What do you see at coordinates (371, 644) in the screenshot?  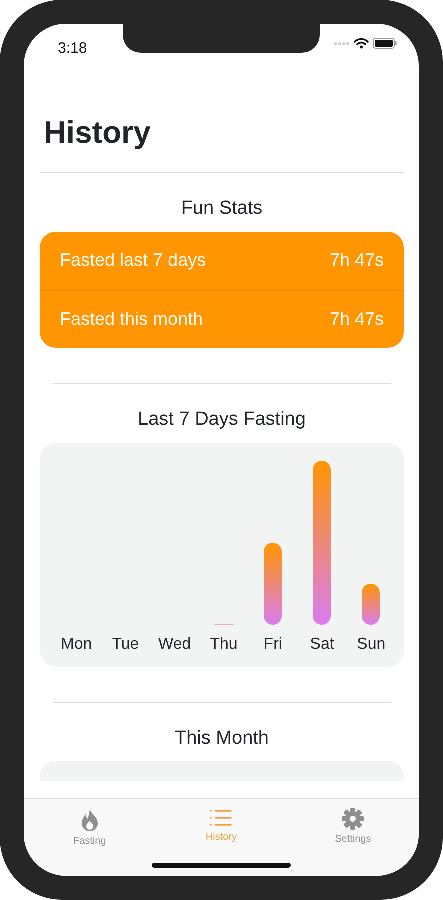 I see `day-label: Sun` at bounding box center [371, 644].